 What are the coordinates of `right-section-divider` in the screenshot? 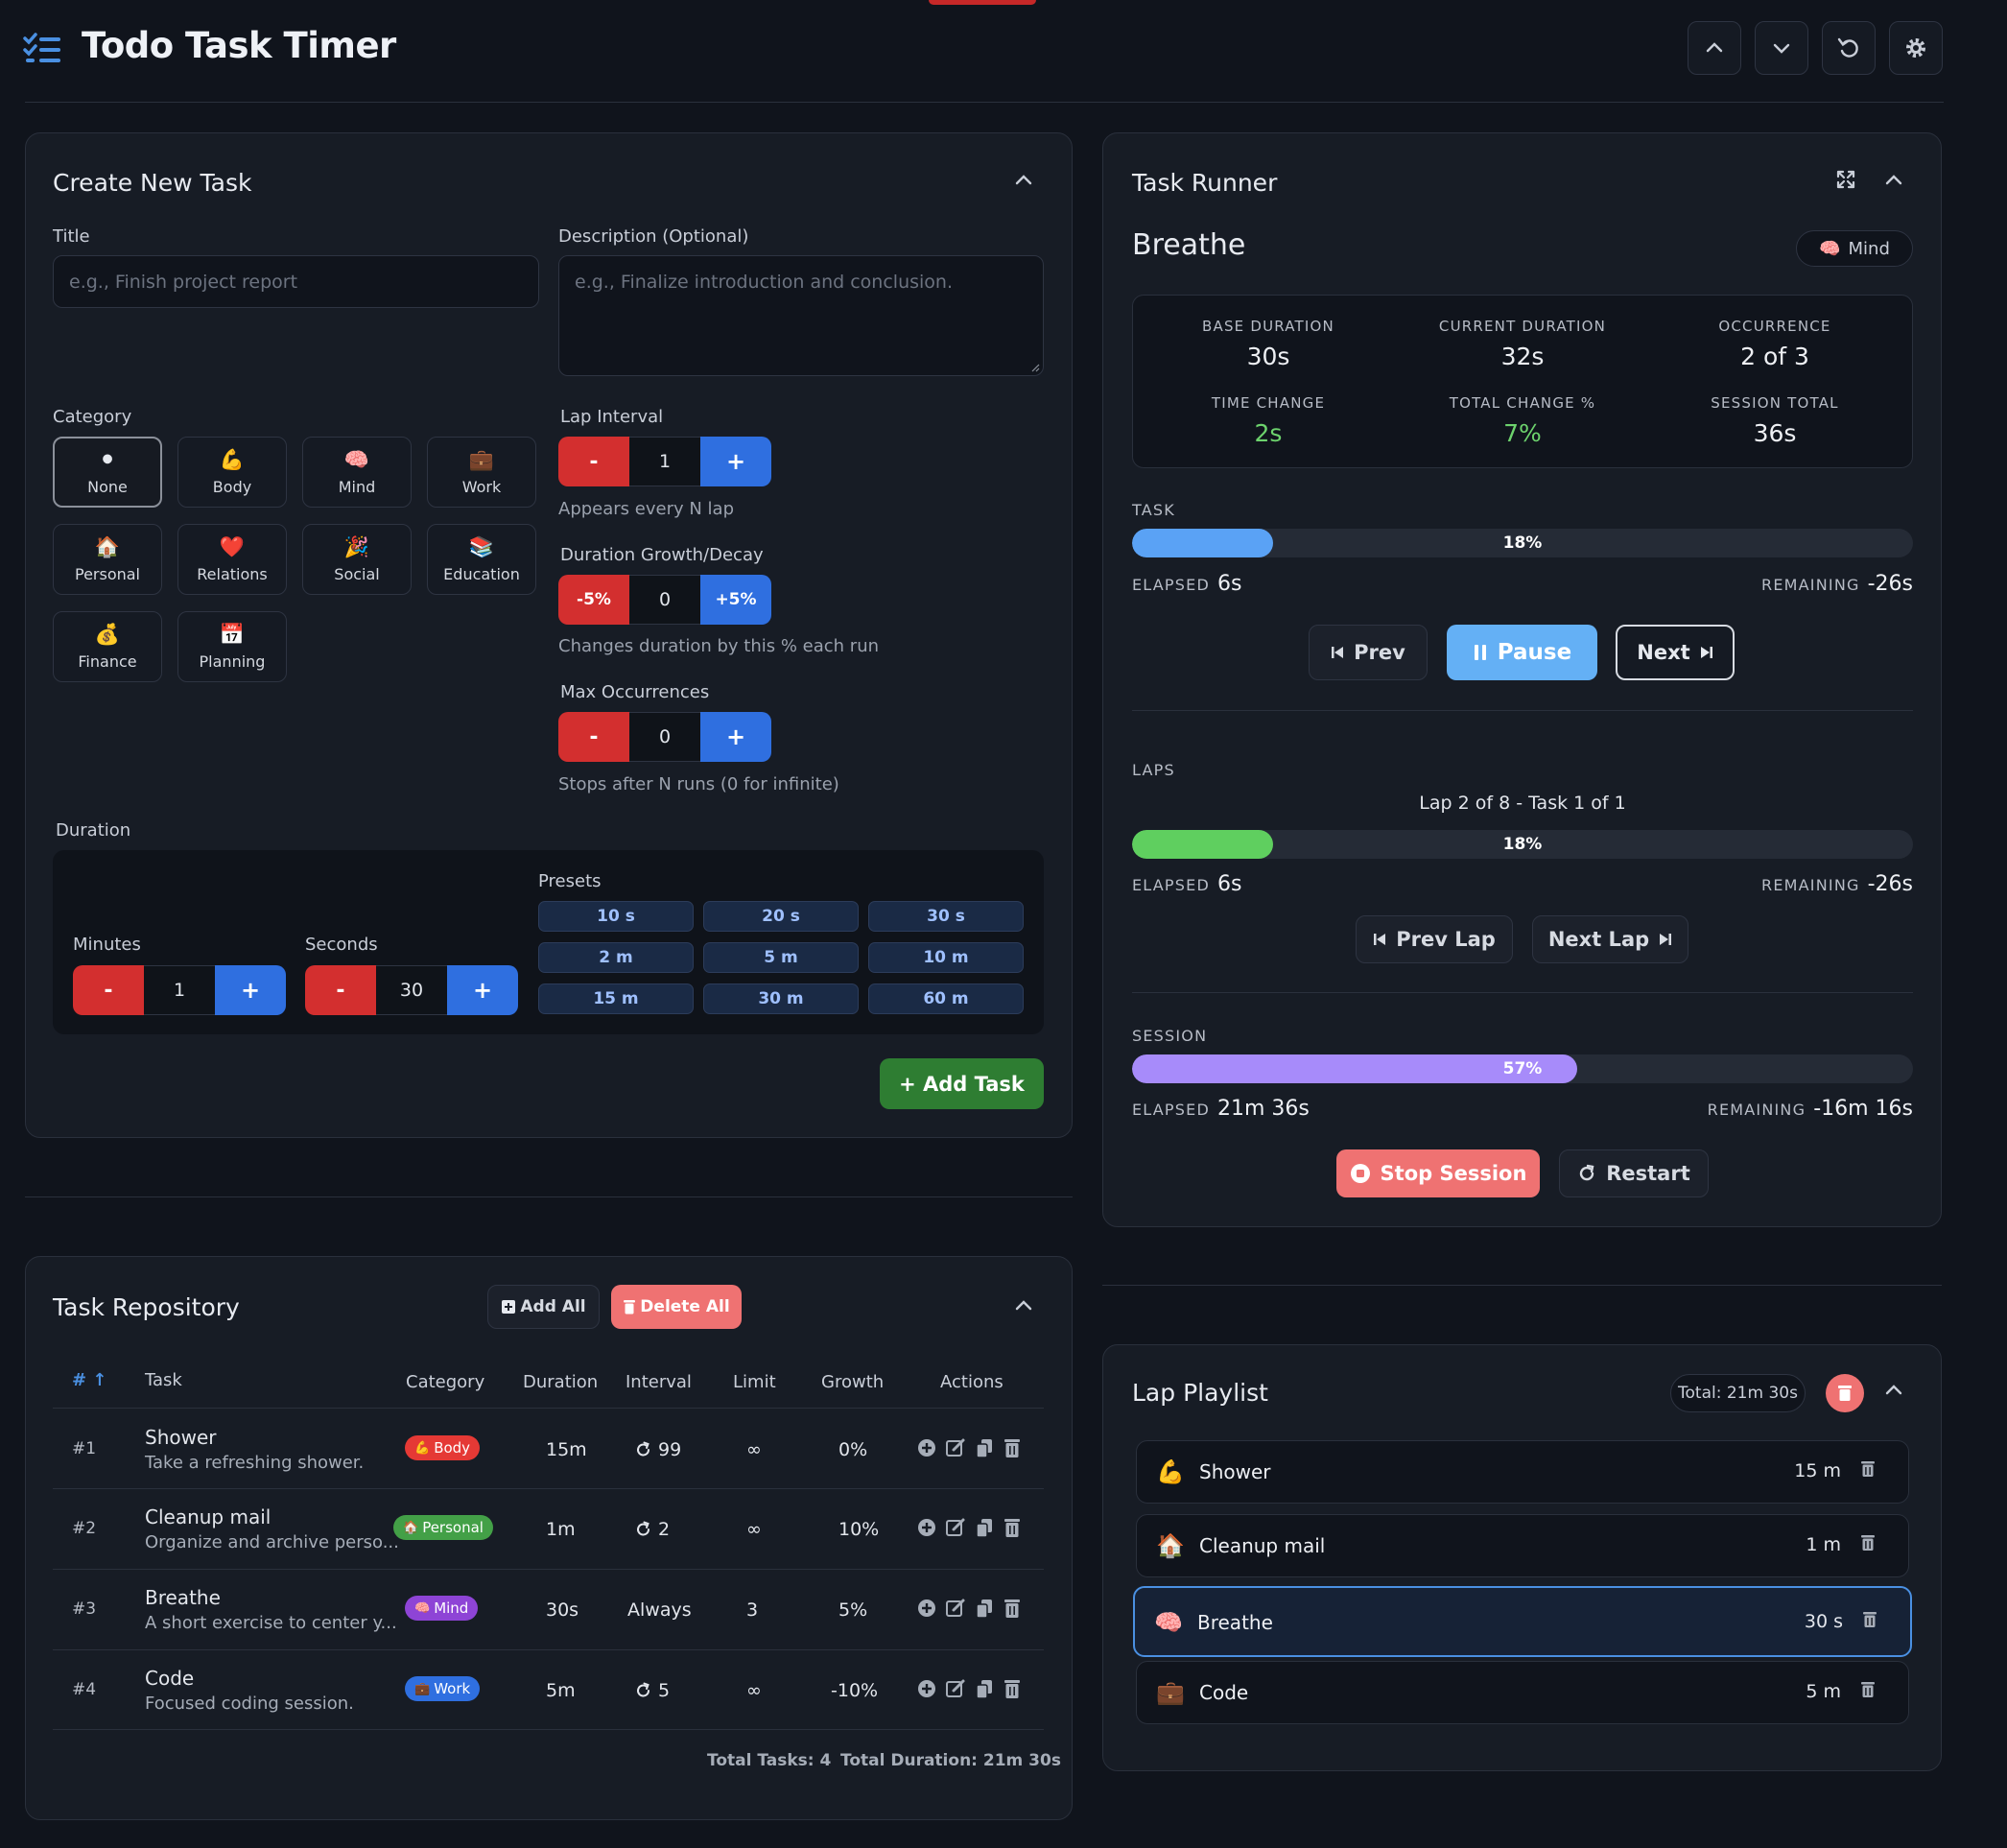 It's located at (1522, 1285).